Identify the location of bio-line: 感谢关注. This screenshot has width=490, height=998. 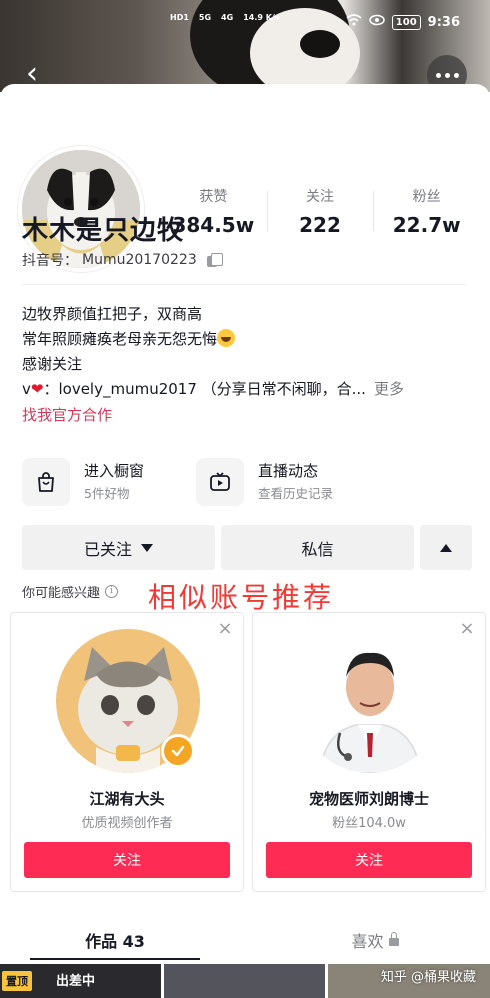
(52, 364).